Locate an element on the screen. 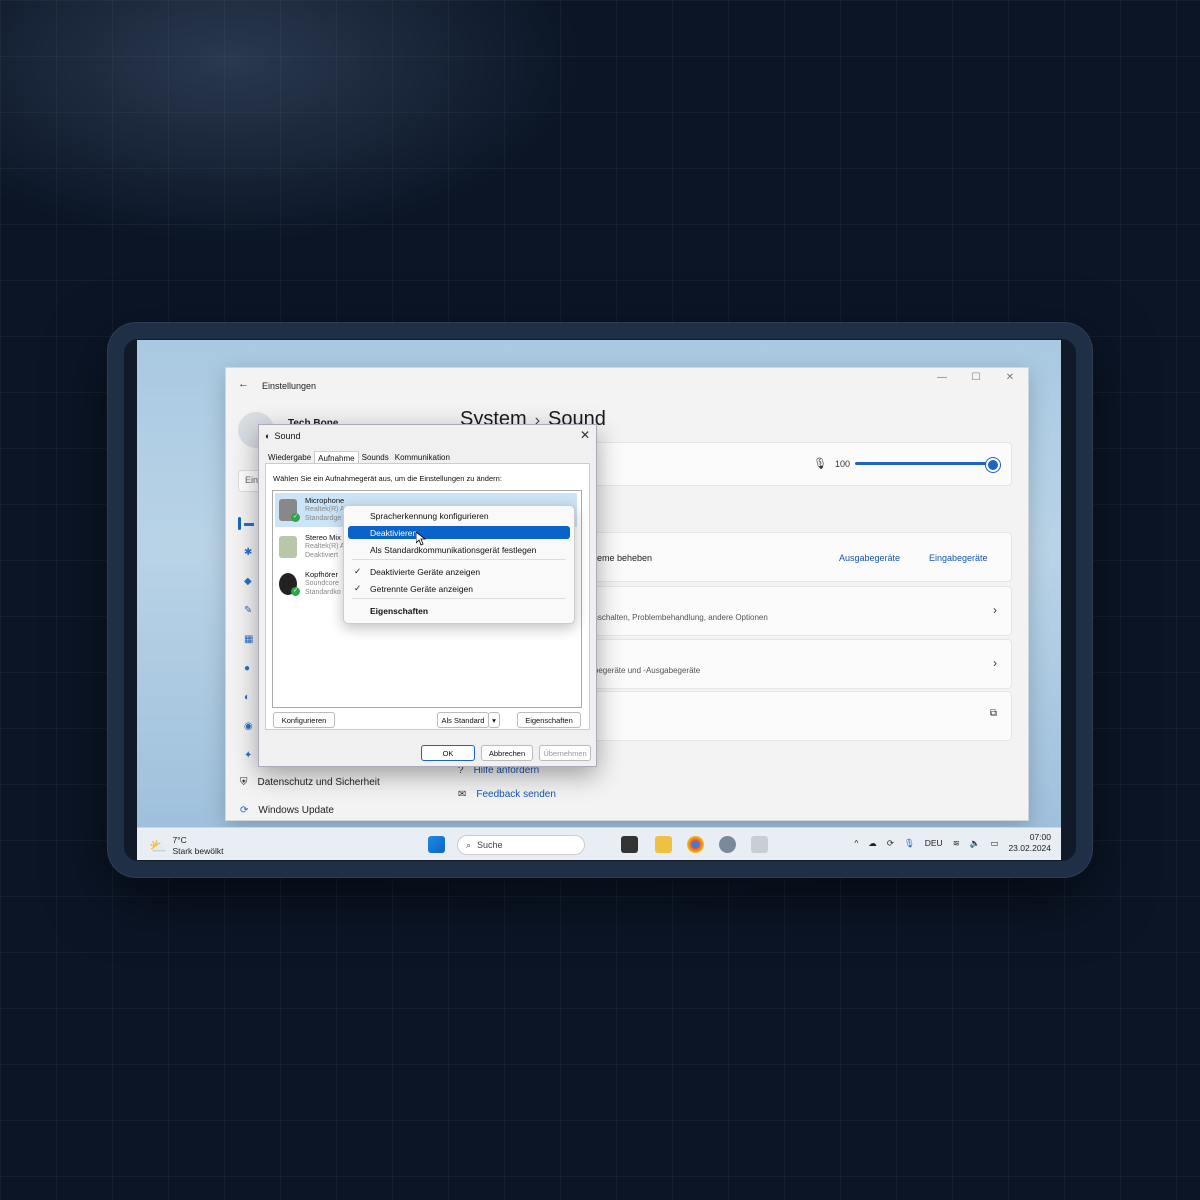 This screenshot has height=1200, width=1200. menu-item-label: Eigenschaften is located at coordinates (399, 610).